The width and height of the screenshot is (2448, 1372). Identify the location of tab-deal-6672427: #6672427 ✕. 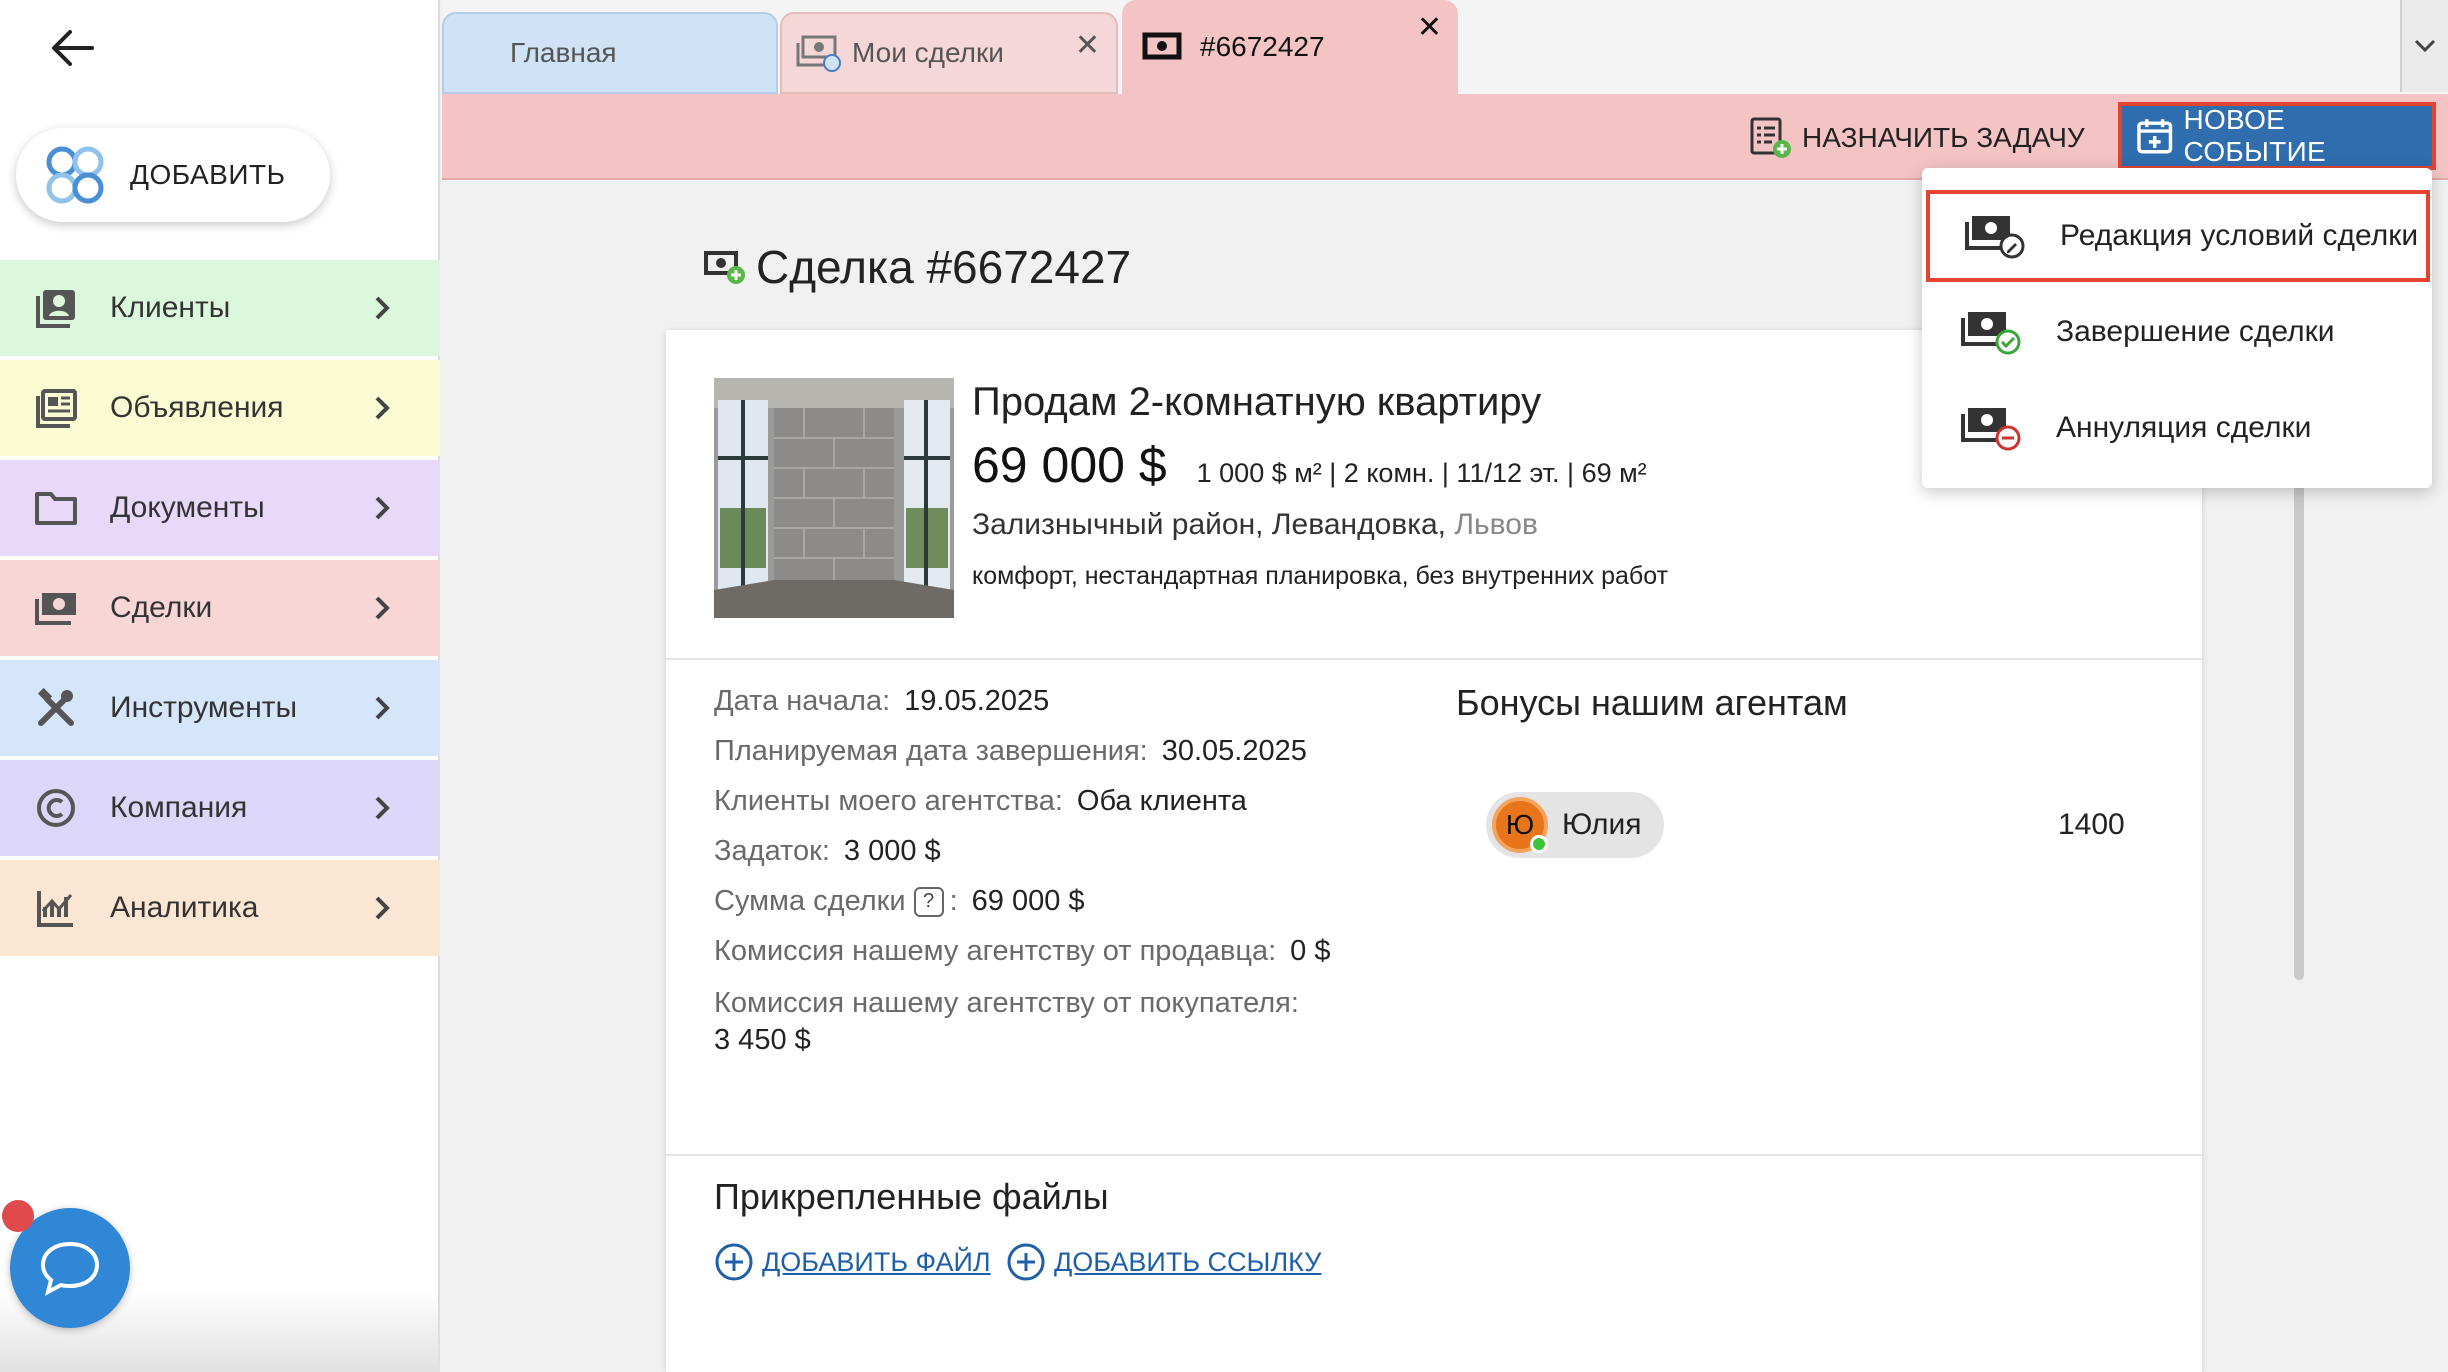
(1290, 47).